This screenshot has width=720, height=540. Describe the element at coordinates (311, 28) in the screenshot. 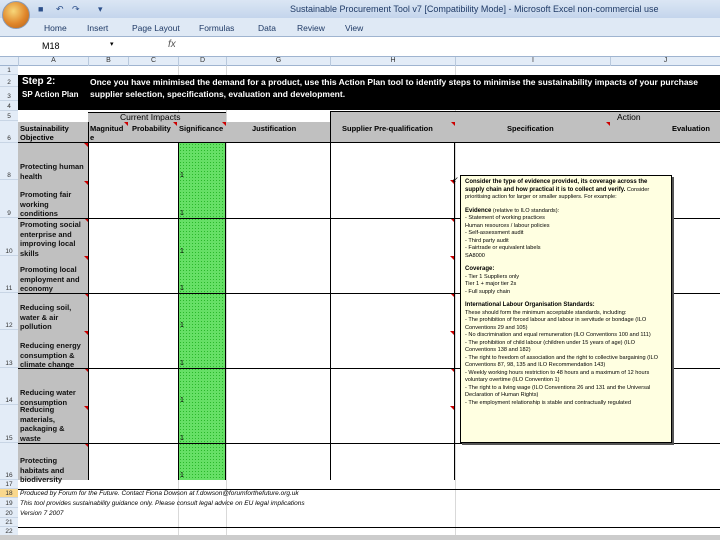

I see `tab-review: Review` at that location.